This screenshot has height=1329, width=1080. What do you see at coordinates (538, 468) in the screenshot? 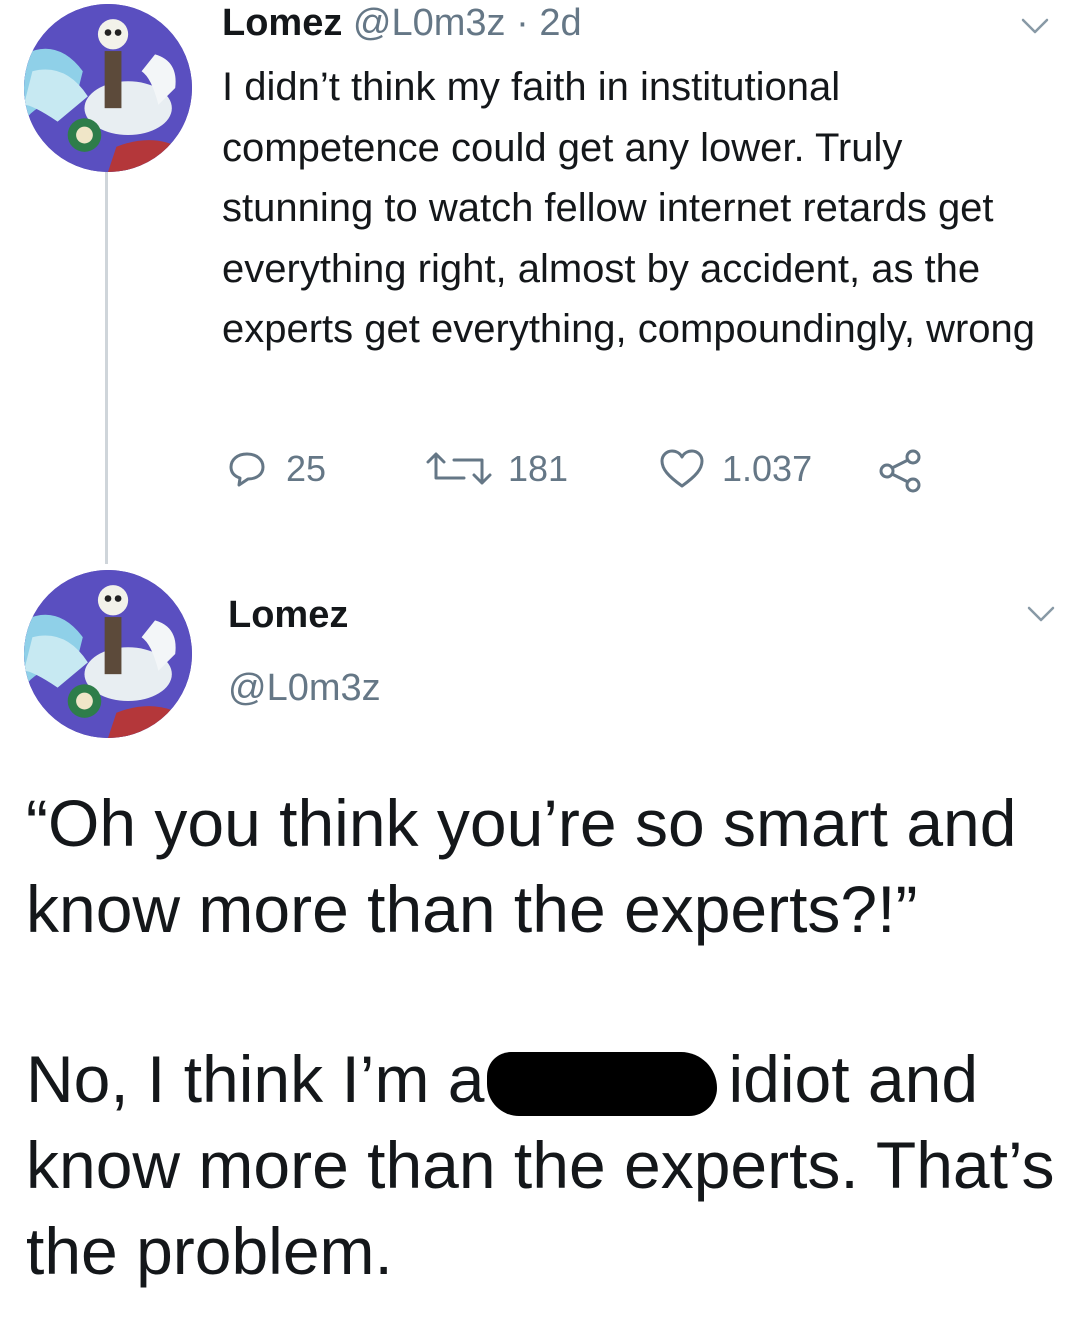
I see `retweet-count: 181` at bounding box center [538, 468].